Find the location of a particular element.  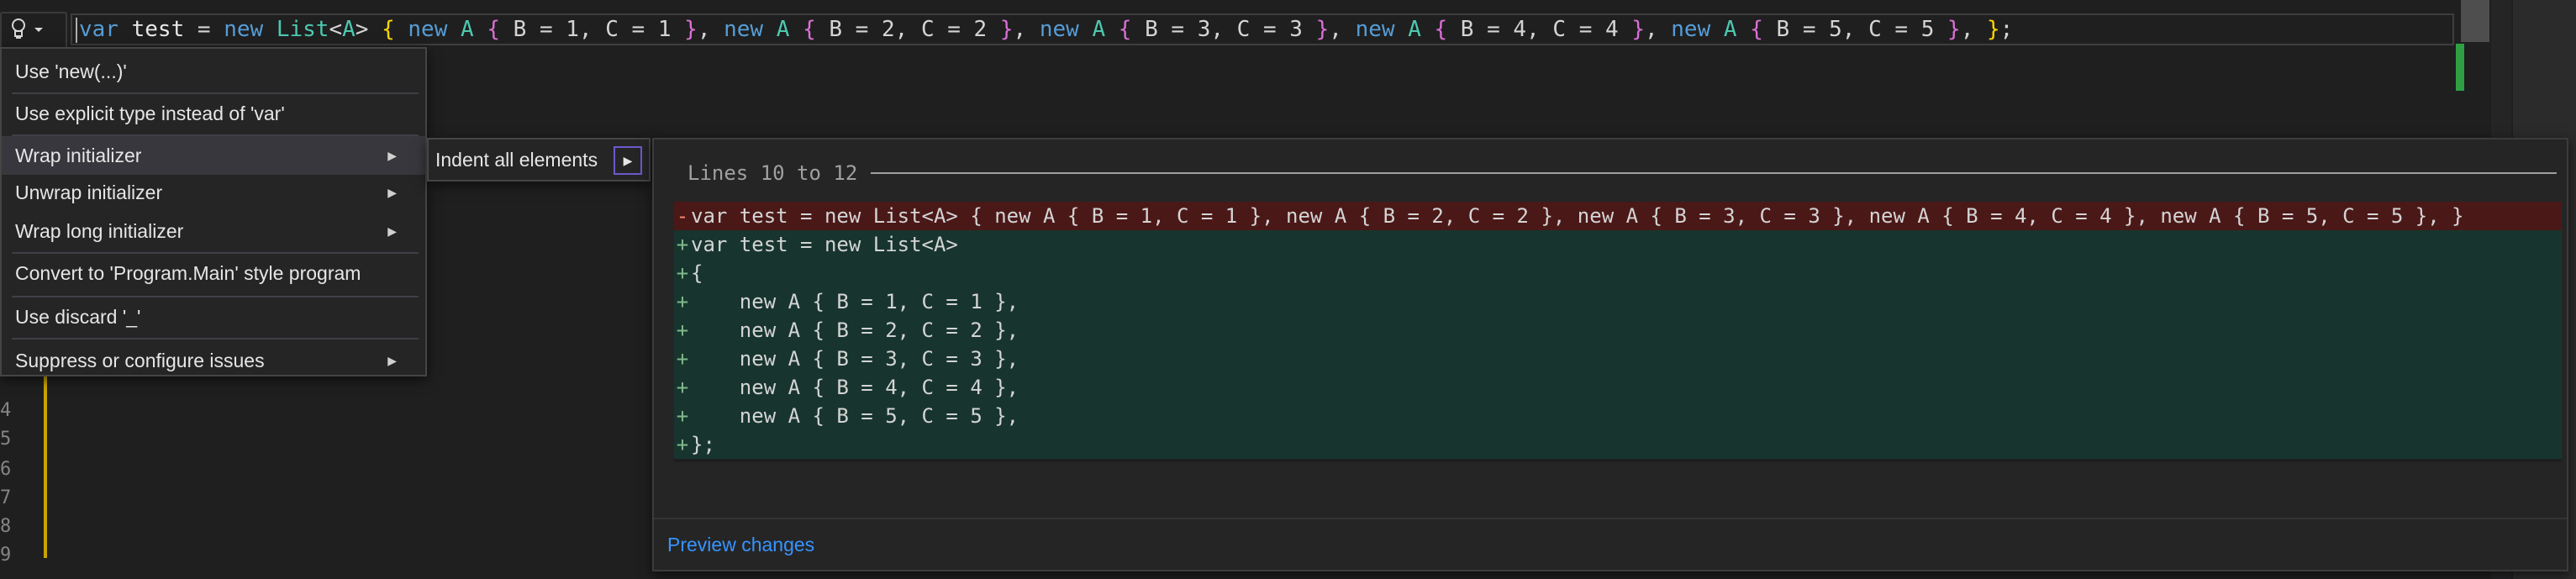

menu-item-label: Wrap long initializer is located at coordinates (99, 230).